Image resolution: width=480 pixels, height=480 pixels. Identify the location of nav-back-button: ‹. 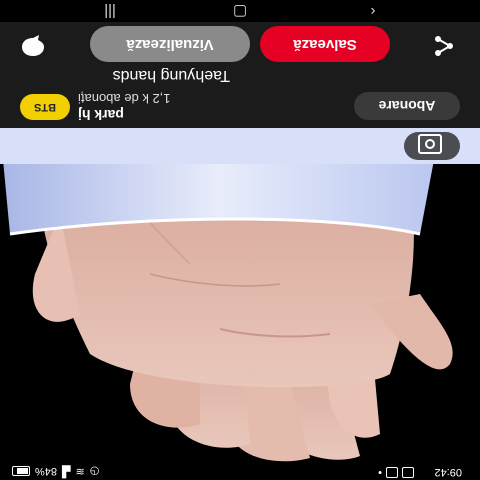
(373, 11).